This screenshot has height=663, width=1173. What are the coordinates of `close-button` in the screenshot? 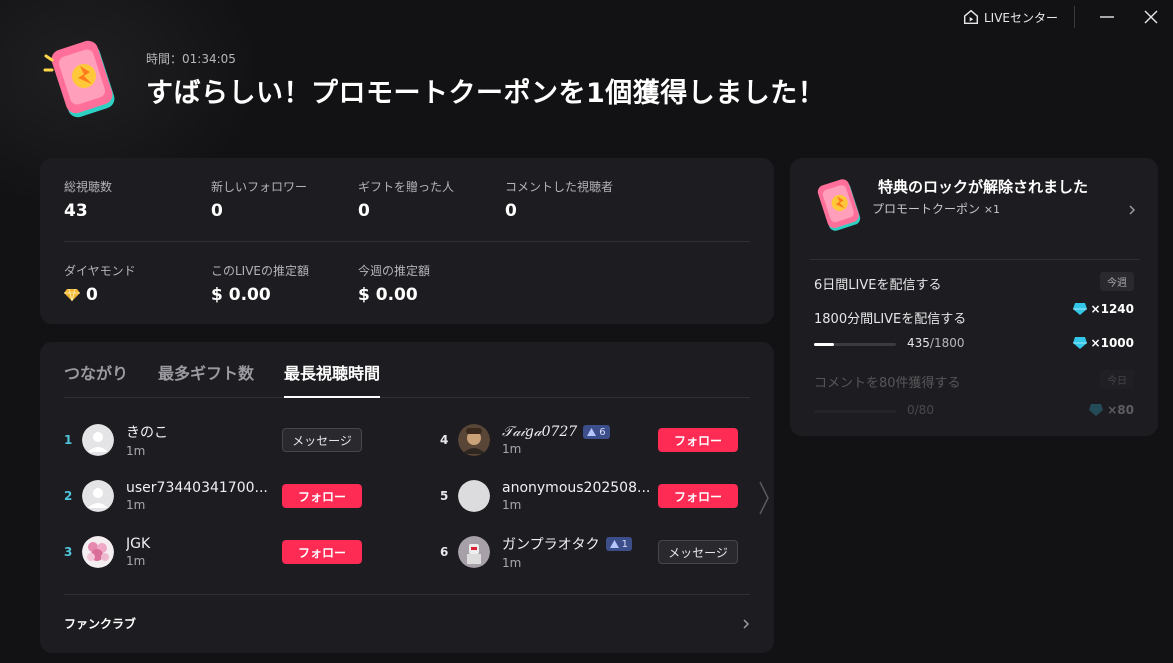 It's located at (1151, 17).